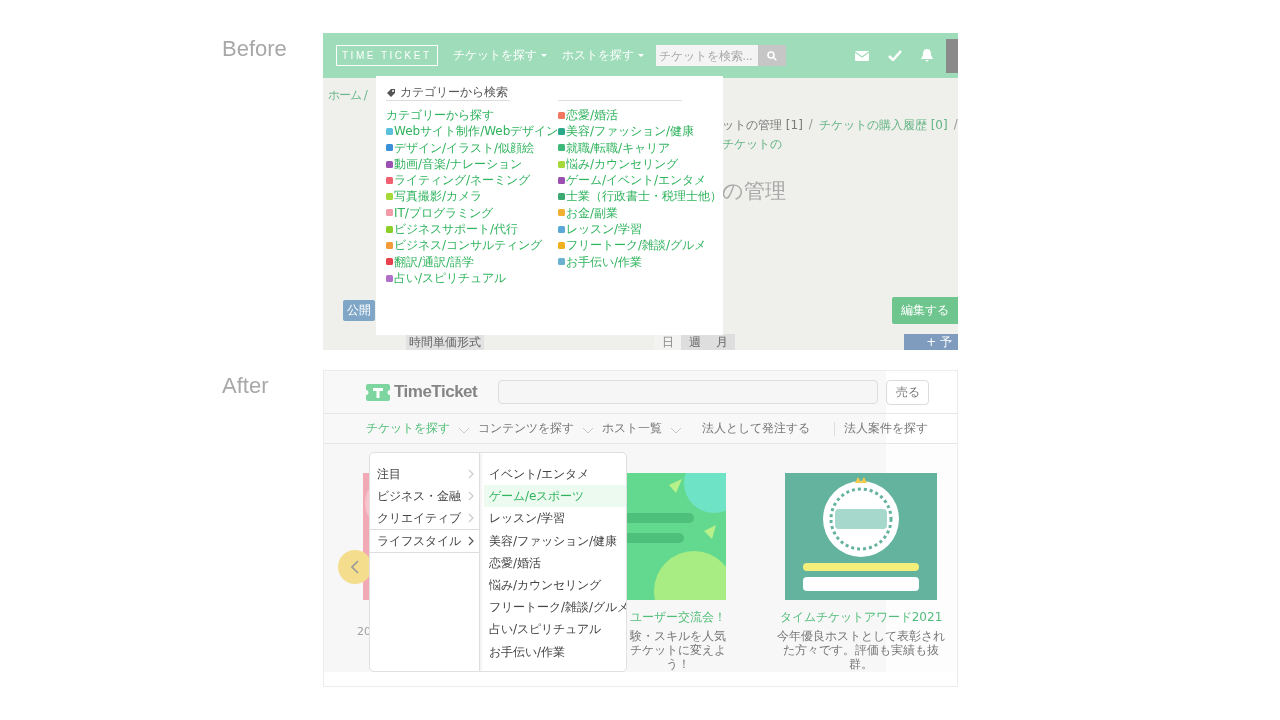 This screenshot has height=720, width=1280. Describe the element at coordinates (762, 125) in the screenshot. I see `breadcrumb-link: ットの管理 [1]` at that location.